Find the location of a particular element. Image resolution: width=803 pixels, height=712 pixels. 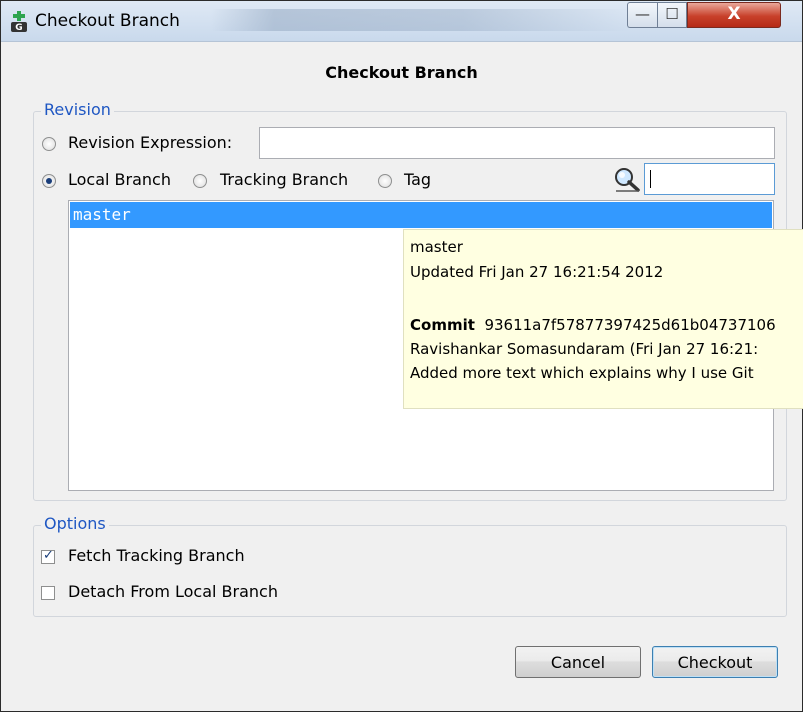

text-caret is located at coordinates (650, 179).